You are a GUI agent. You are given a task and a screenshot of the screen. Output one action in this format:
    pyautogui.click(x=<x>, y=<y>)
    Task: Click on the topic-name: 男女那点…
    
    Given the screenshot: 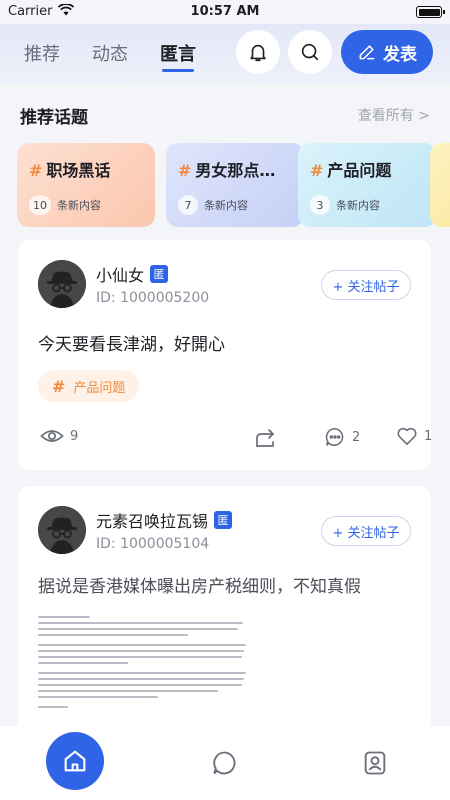 What is the action you would take?
    pyautogui.click(x=235, y=170)
    